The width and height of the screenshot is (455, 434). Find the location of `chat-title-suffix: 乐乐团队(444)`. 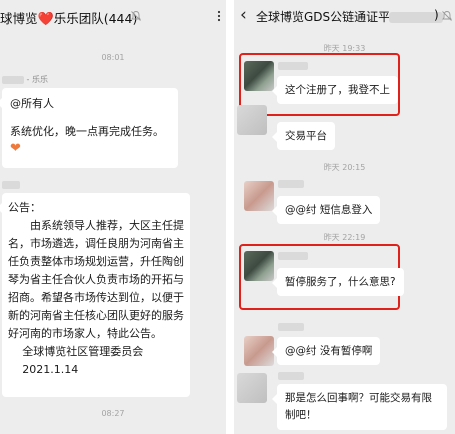

chat-title-suffix: 乐乐团队(444) is located at coordinates (95, 18).